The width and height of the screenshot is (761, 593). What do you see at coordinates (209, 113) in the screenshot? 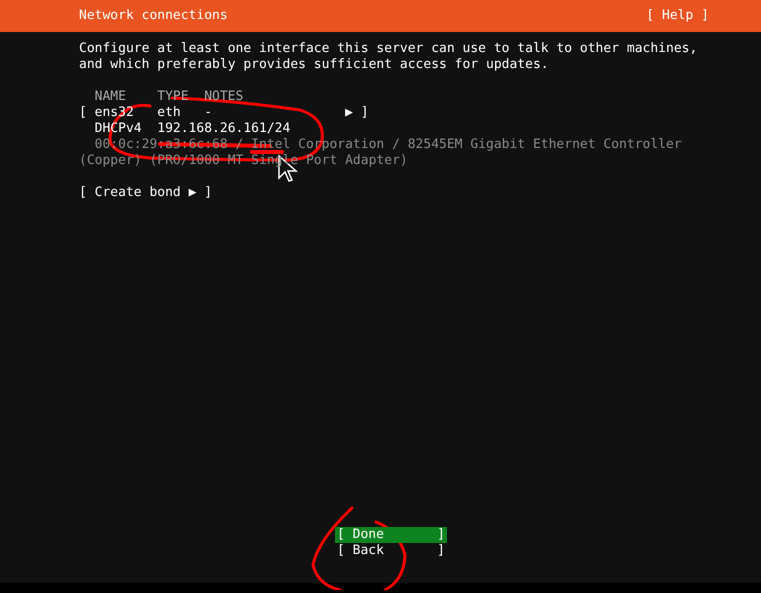
I see `interface-notes: -` at bounding box center [209, 113].